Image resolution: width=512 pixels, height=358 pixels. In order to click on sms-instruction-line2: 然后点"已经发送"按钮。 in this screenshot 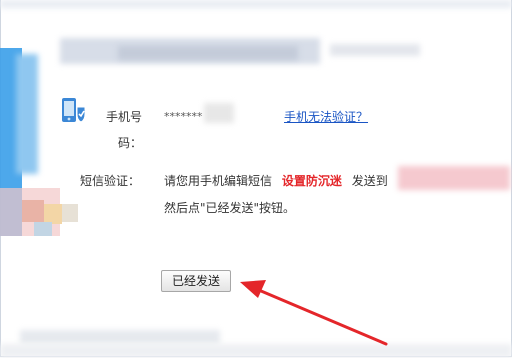, I will do `click(230, 208)`.